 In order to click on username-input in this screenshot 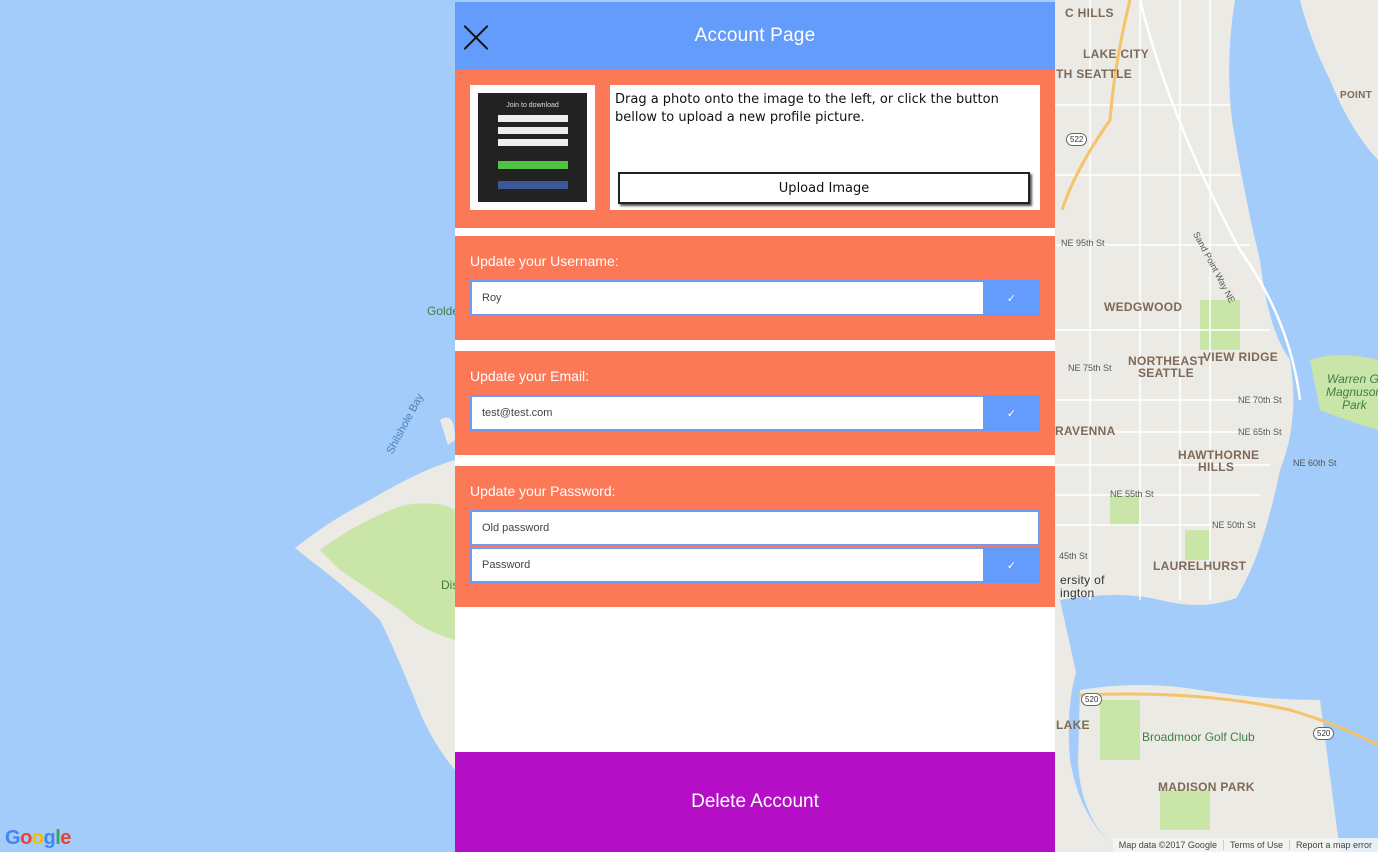, I will do `click(726, 298)`.